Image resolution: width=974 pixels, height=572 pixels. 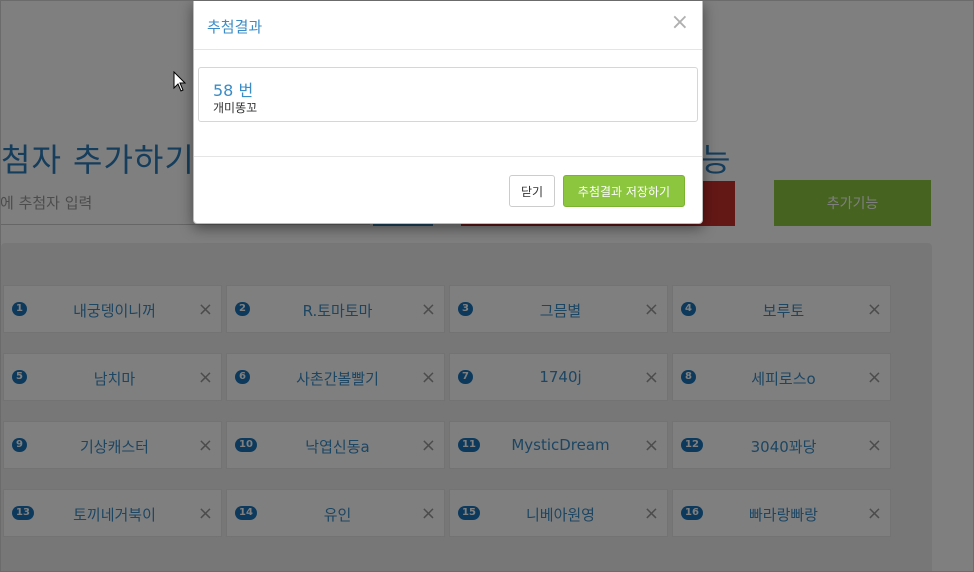 I want to click on save-result-button: 추첨결과 저장하기, so click(x=624, y=191).